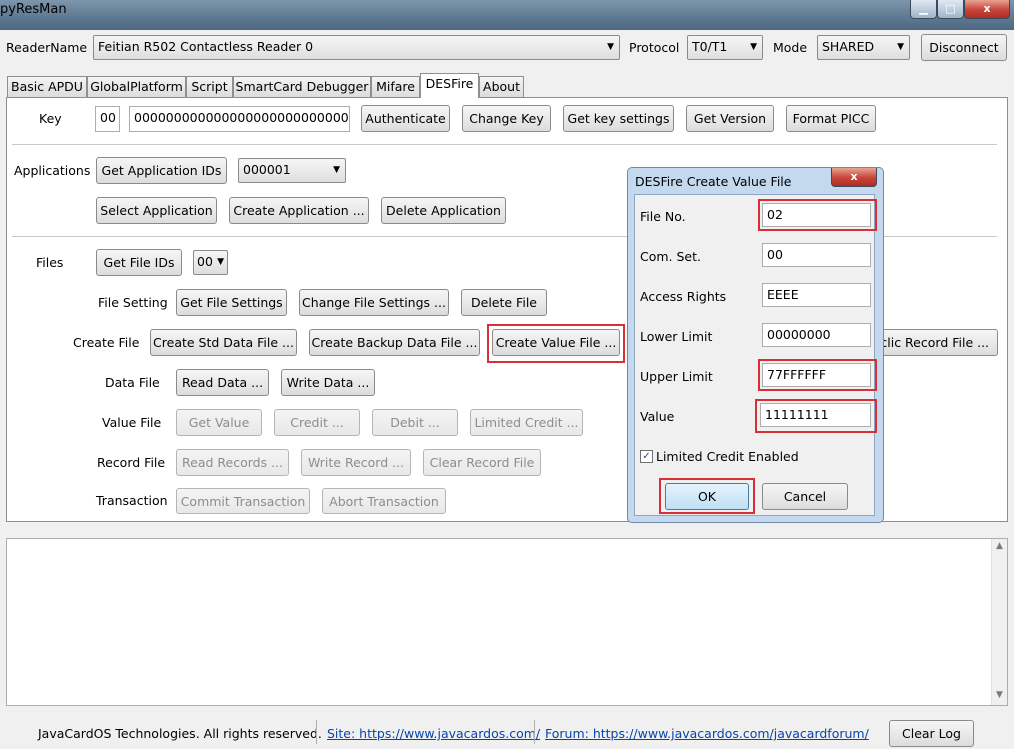 The height and width of the screenshot is (749, 1014). Describe the element at coordinates (710, 46) in the screenshot. I see `protocol-value: T0/T1` at that location.